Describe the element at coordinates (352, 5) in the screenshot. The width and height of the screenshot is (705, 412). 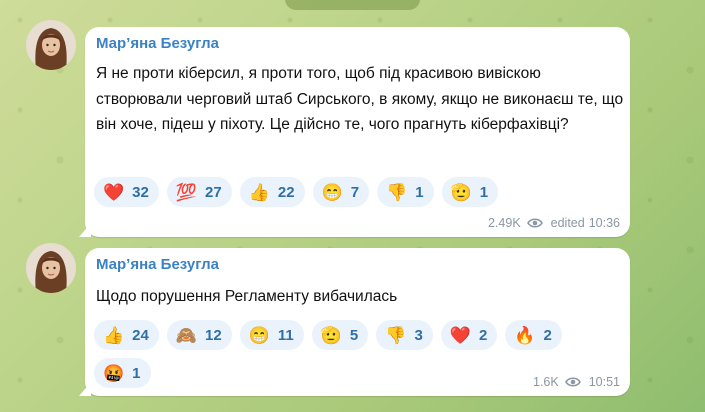
I see `date-pill` at that location.